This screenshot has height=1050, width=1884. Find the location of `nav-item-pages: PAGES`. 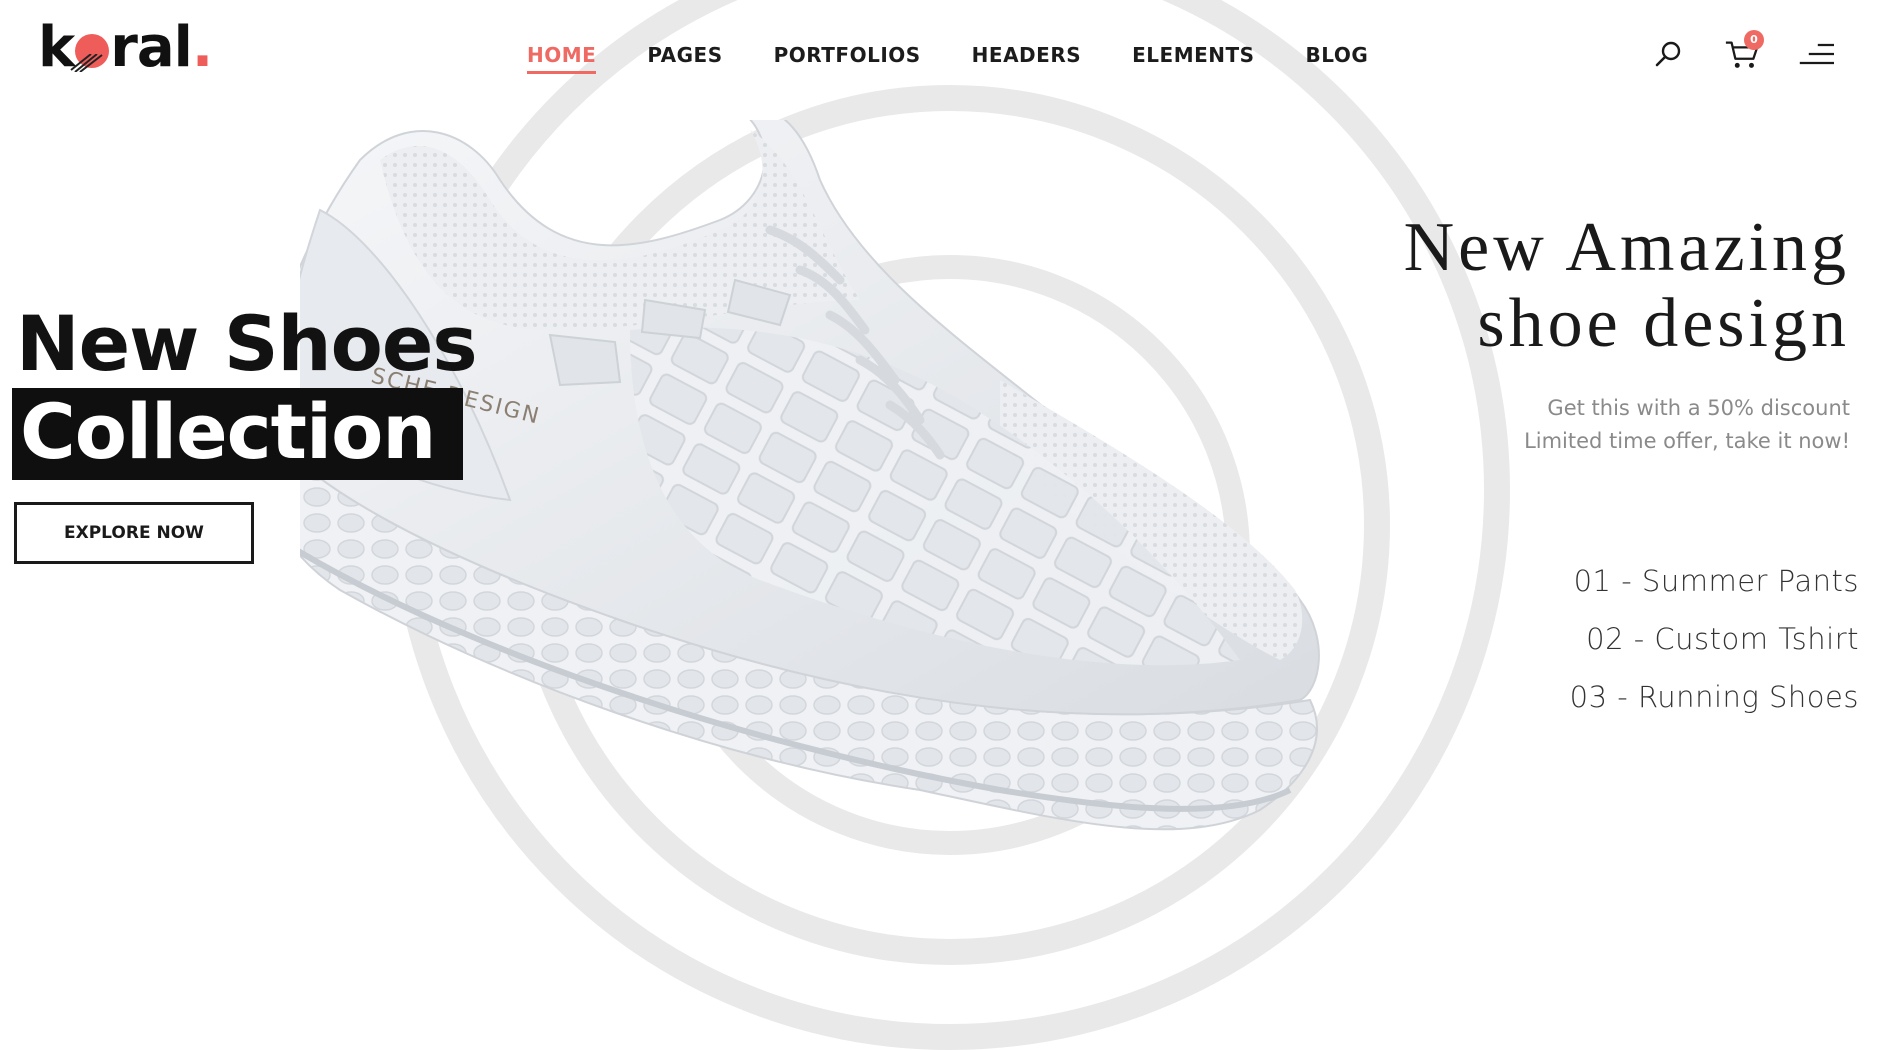

nav-item-pages: PAGES is located at coordinates (684, 55).